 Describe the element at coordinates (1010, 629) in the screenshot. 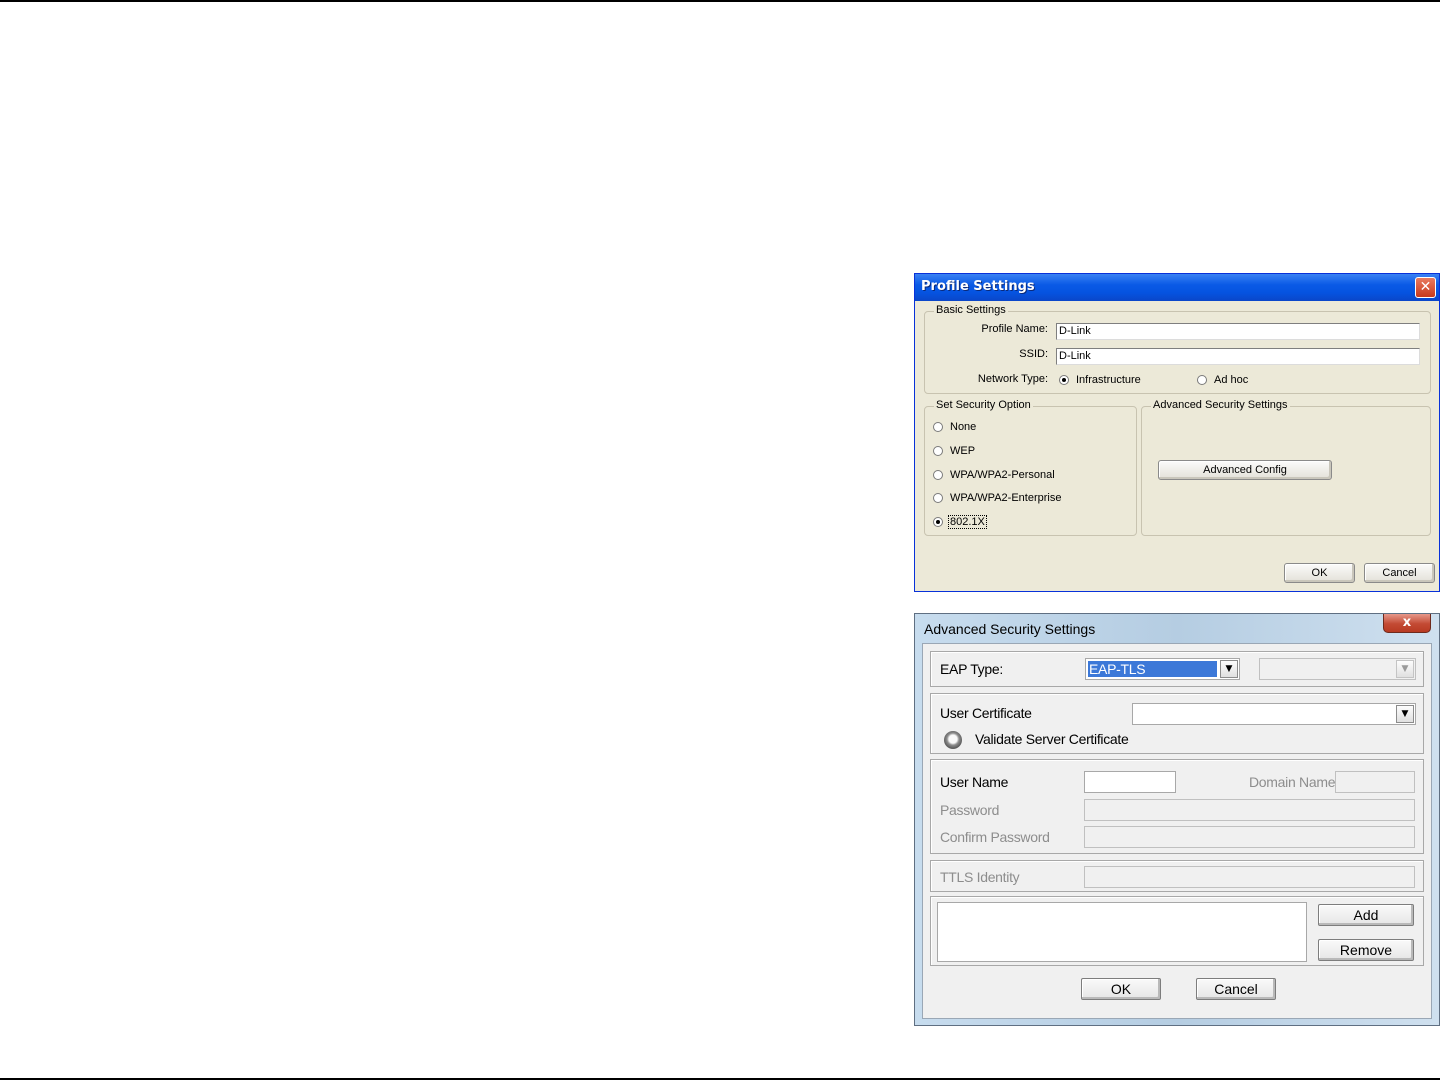

I see `advanced-dialog-title: Advanced Security Settings` at that location.